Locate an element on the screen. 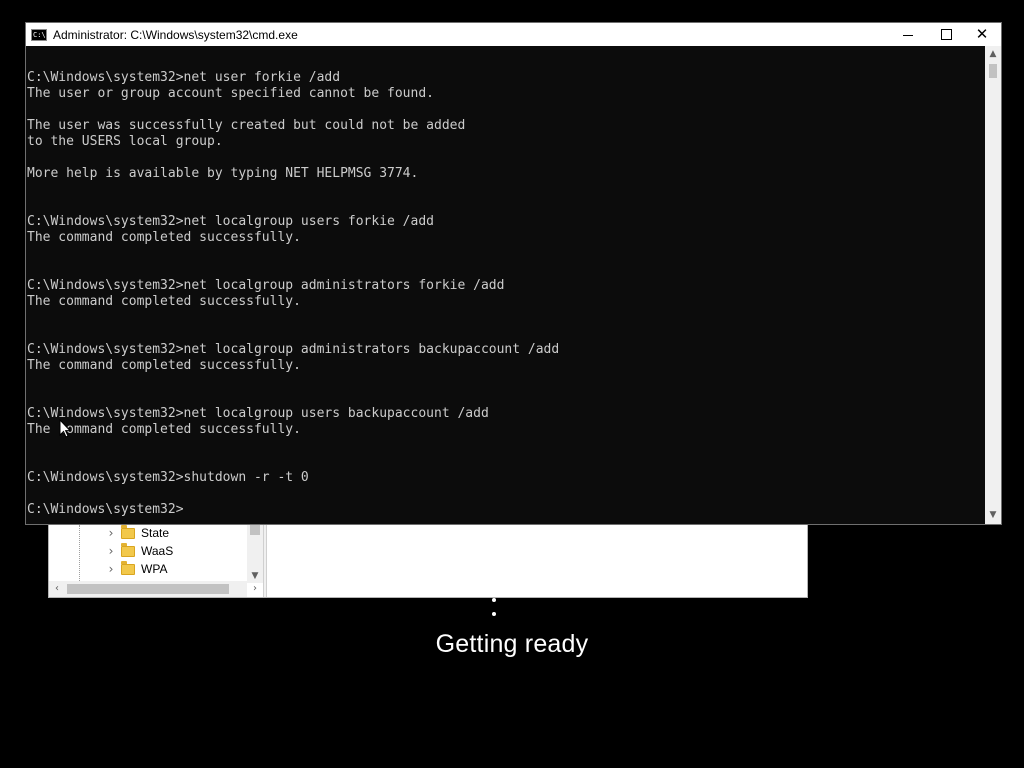  tree-item-label: State is located at coordinates (155, 533).